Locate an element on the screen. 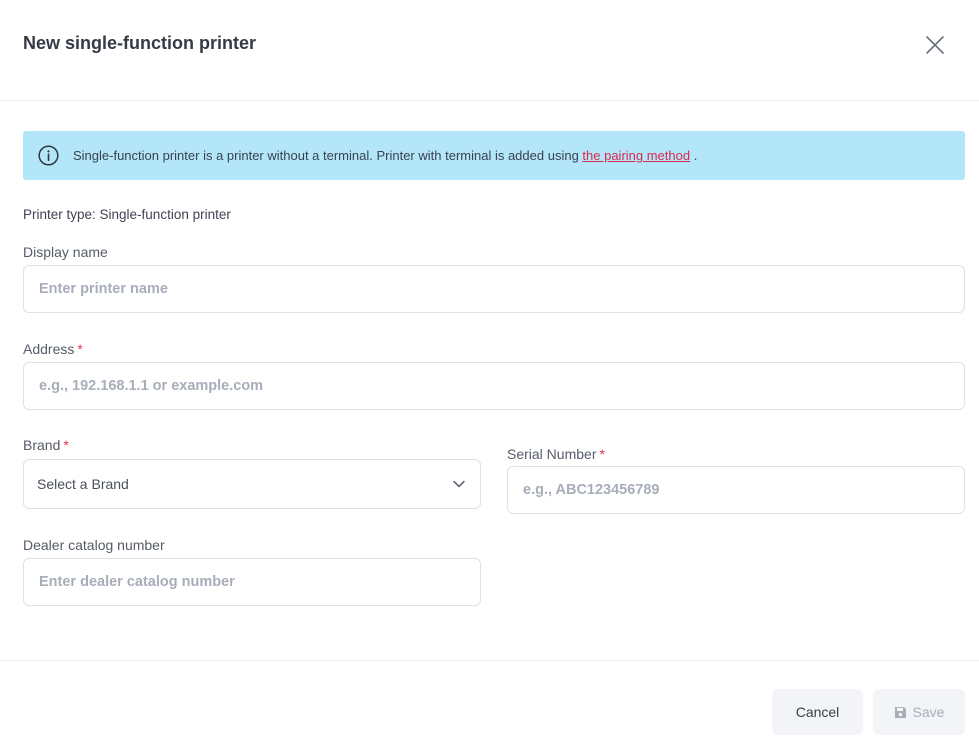 The image size is (979, 744). display-name-label: Display name is located at coordinates (65, 252).